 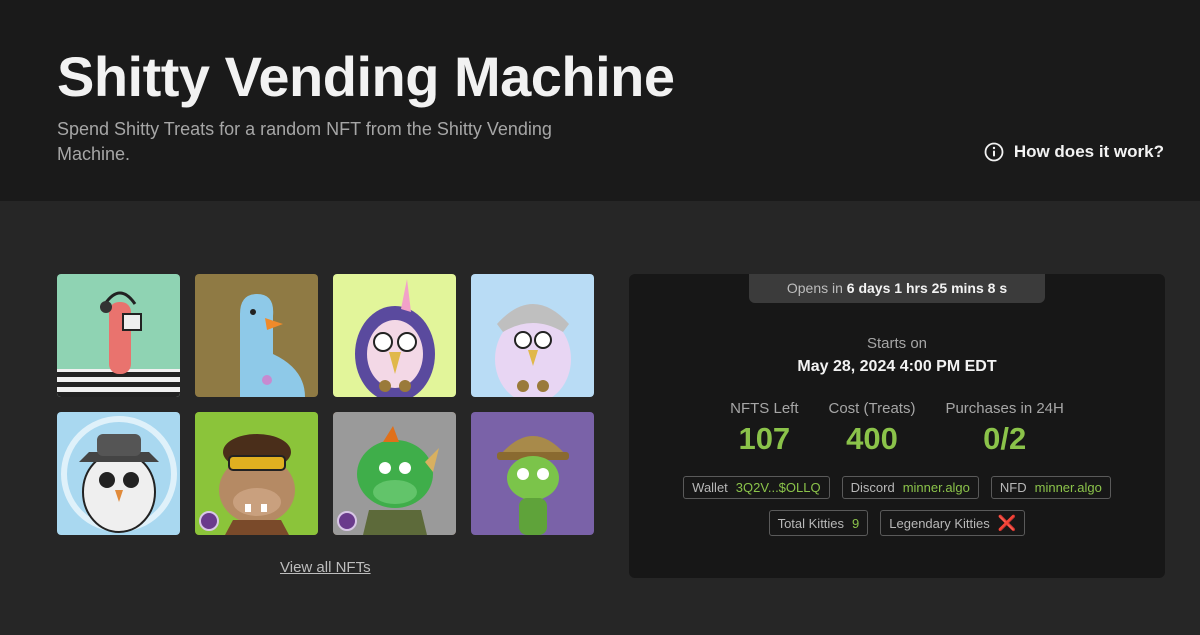 I want to click on chip-label: NFD, so click(x=1013, y=487).